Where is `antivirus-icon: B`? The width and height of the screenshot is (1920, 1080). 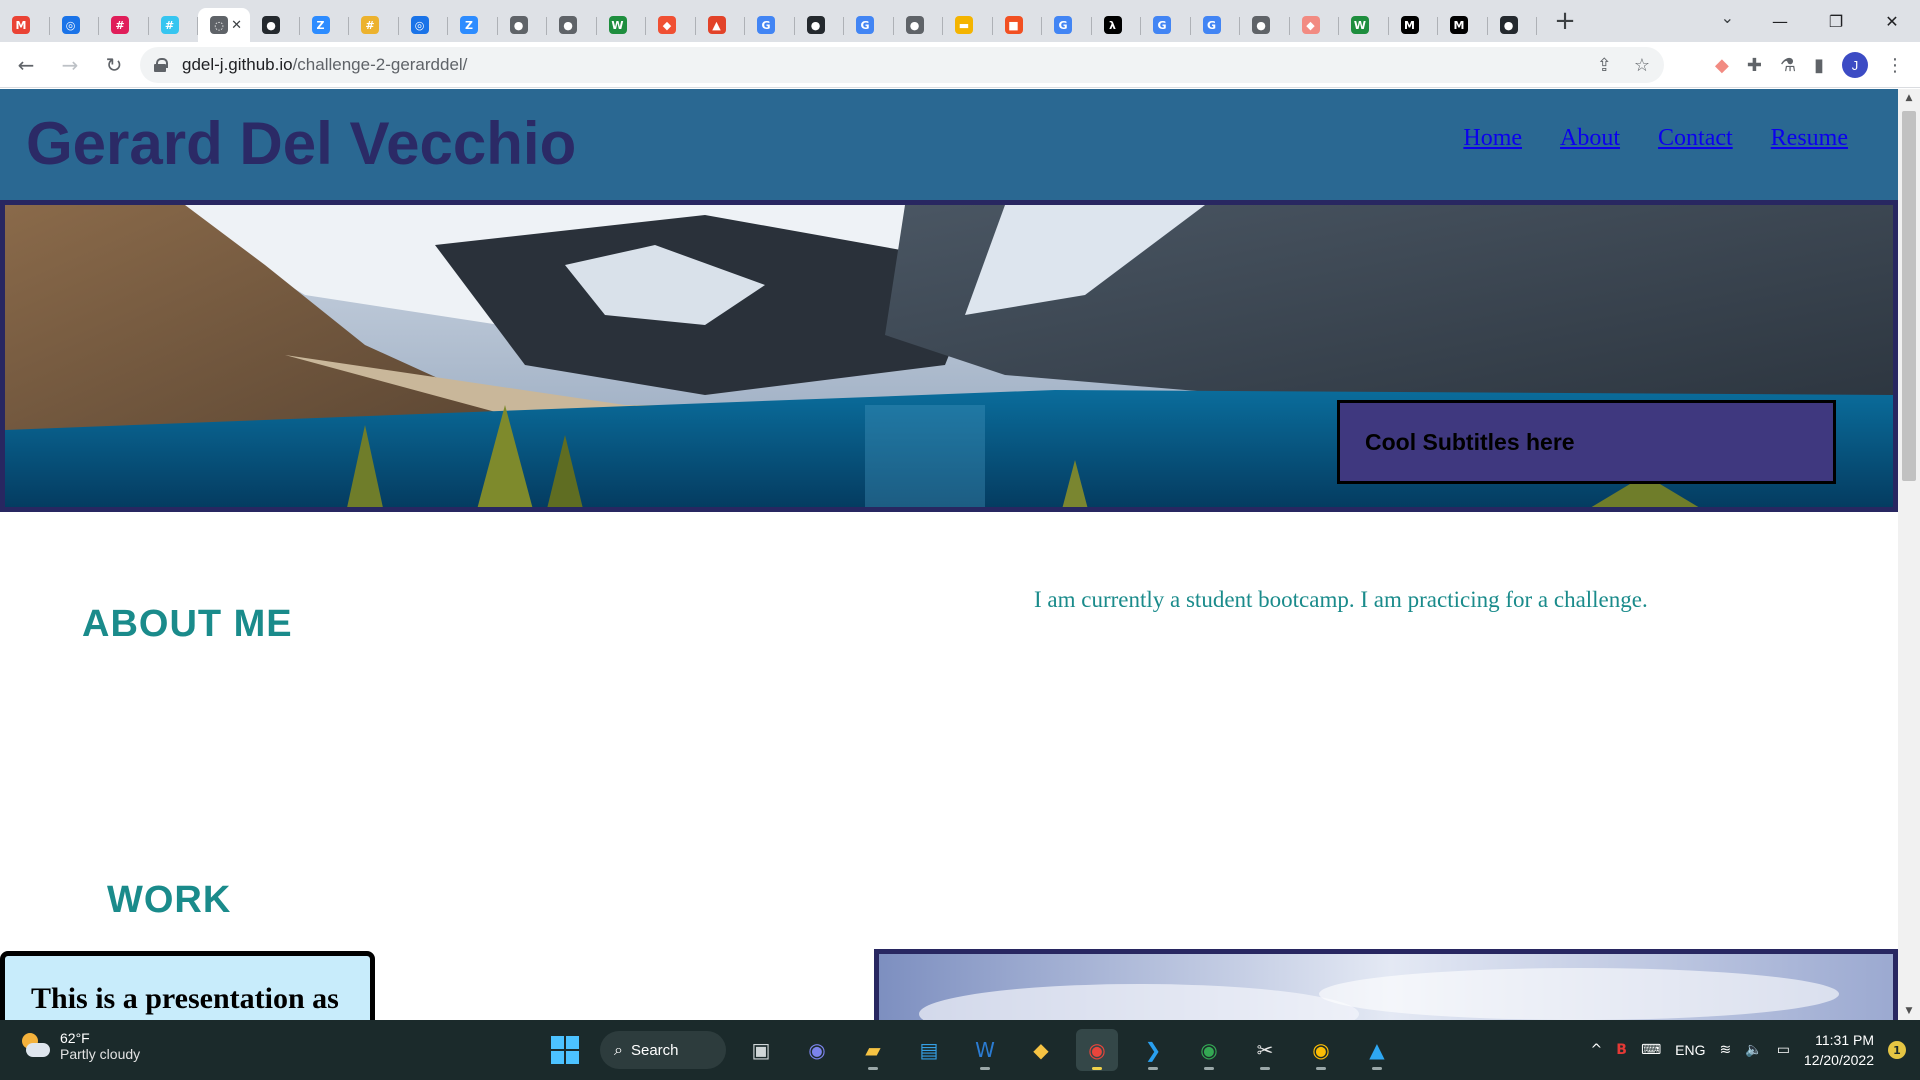 antivirus-icon: B is located at coordinates (1621, 1050).